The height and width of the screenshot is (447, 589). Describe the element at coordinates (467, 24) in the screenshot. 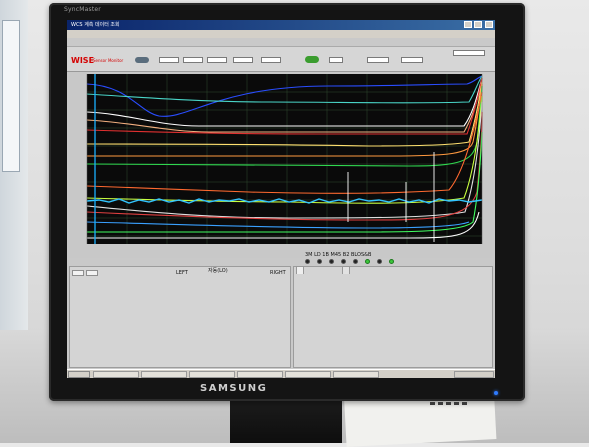

I see `minimize-button` at that location.